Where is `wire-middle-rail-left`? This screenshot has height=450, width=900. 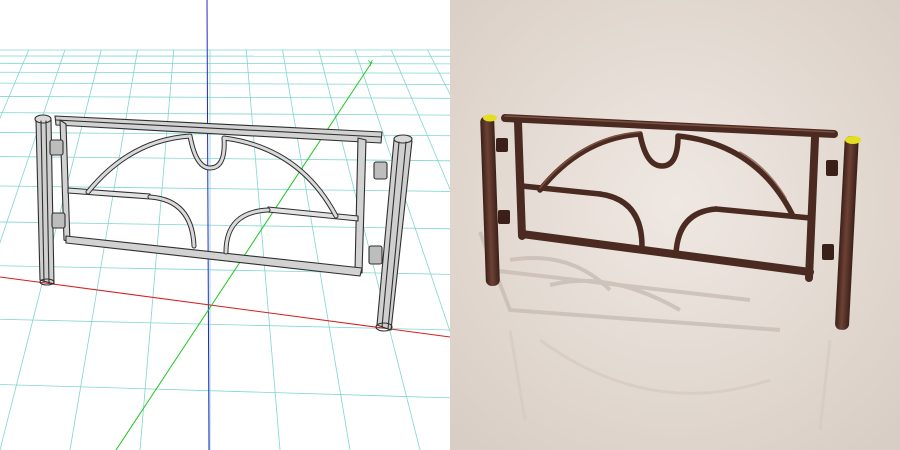
wire-middle-rail-left is located at coordinates (109, 193).